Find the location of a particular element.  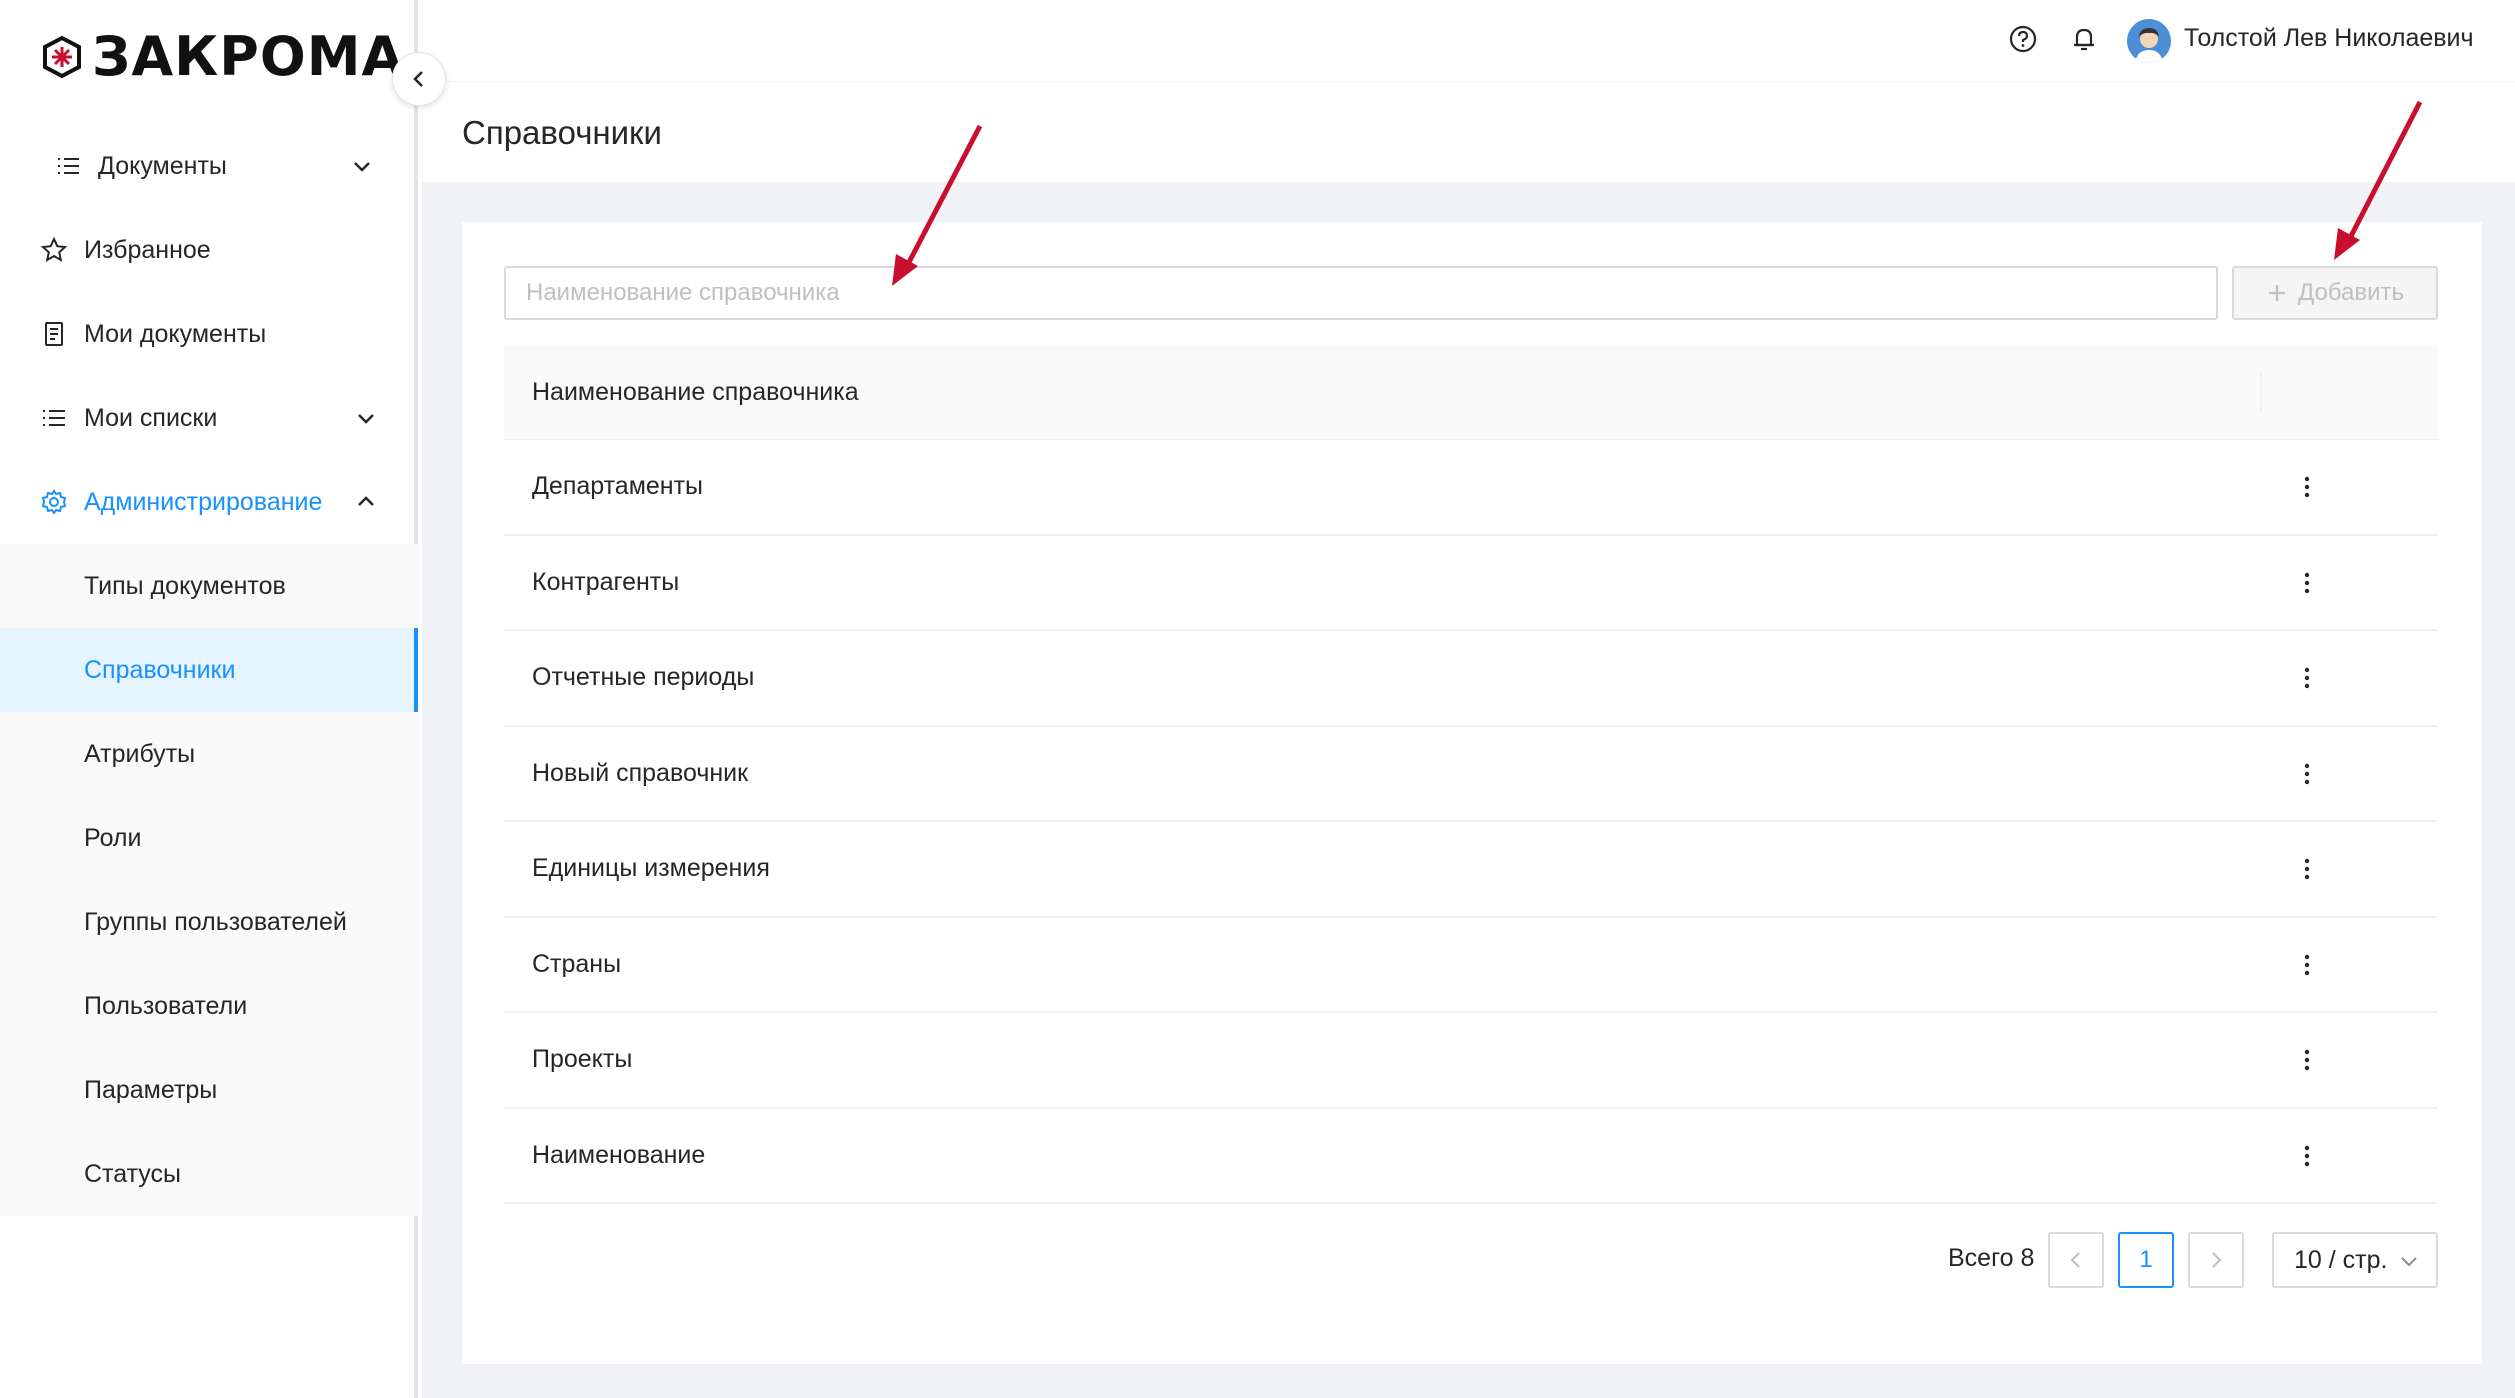

sidebar-item-my-documents: Мои документы is located at coordinates (209, 334).